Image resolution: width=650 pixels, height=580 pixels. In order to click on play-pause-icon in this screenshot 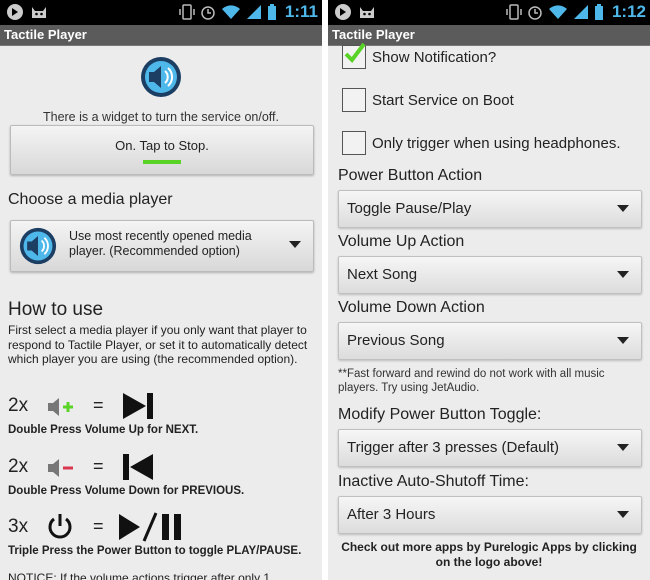, I will do `click(150, 527)`.